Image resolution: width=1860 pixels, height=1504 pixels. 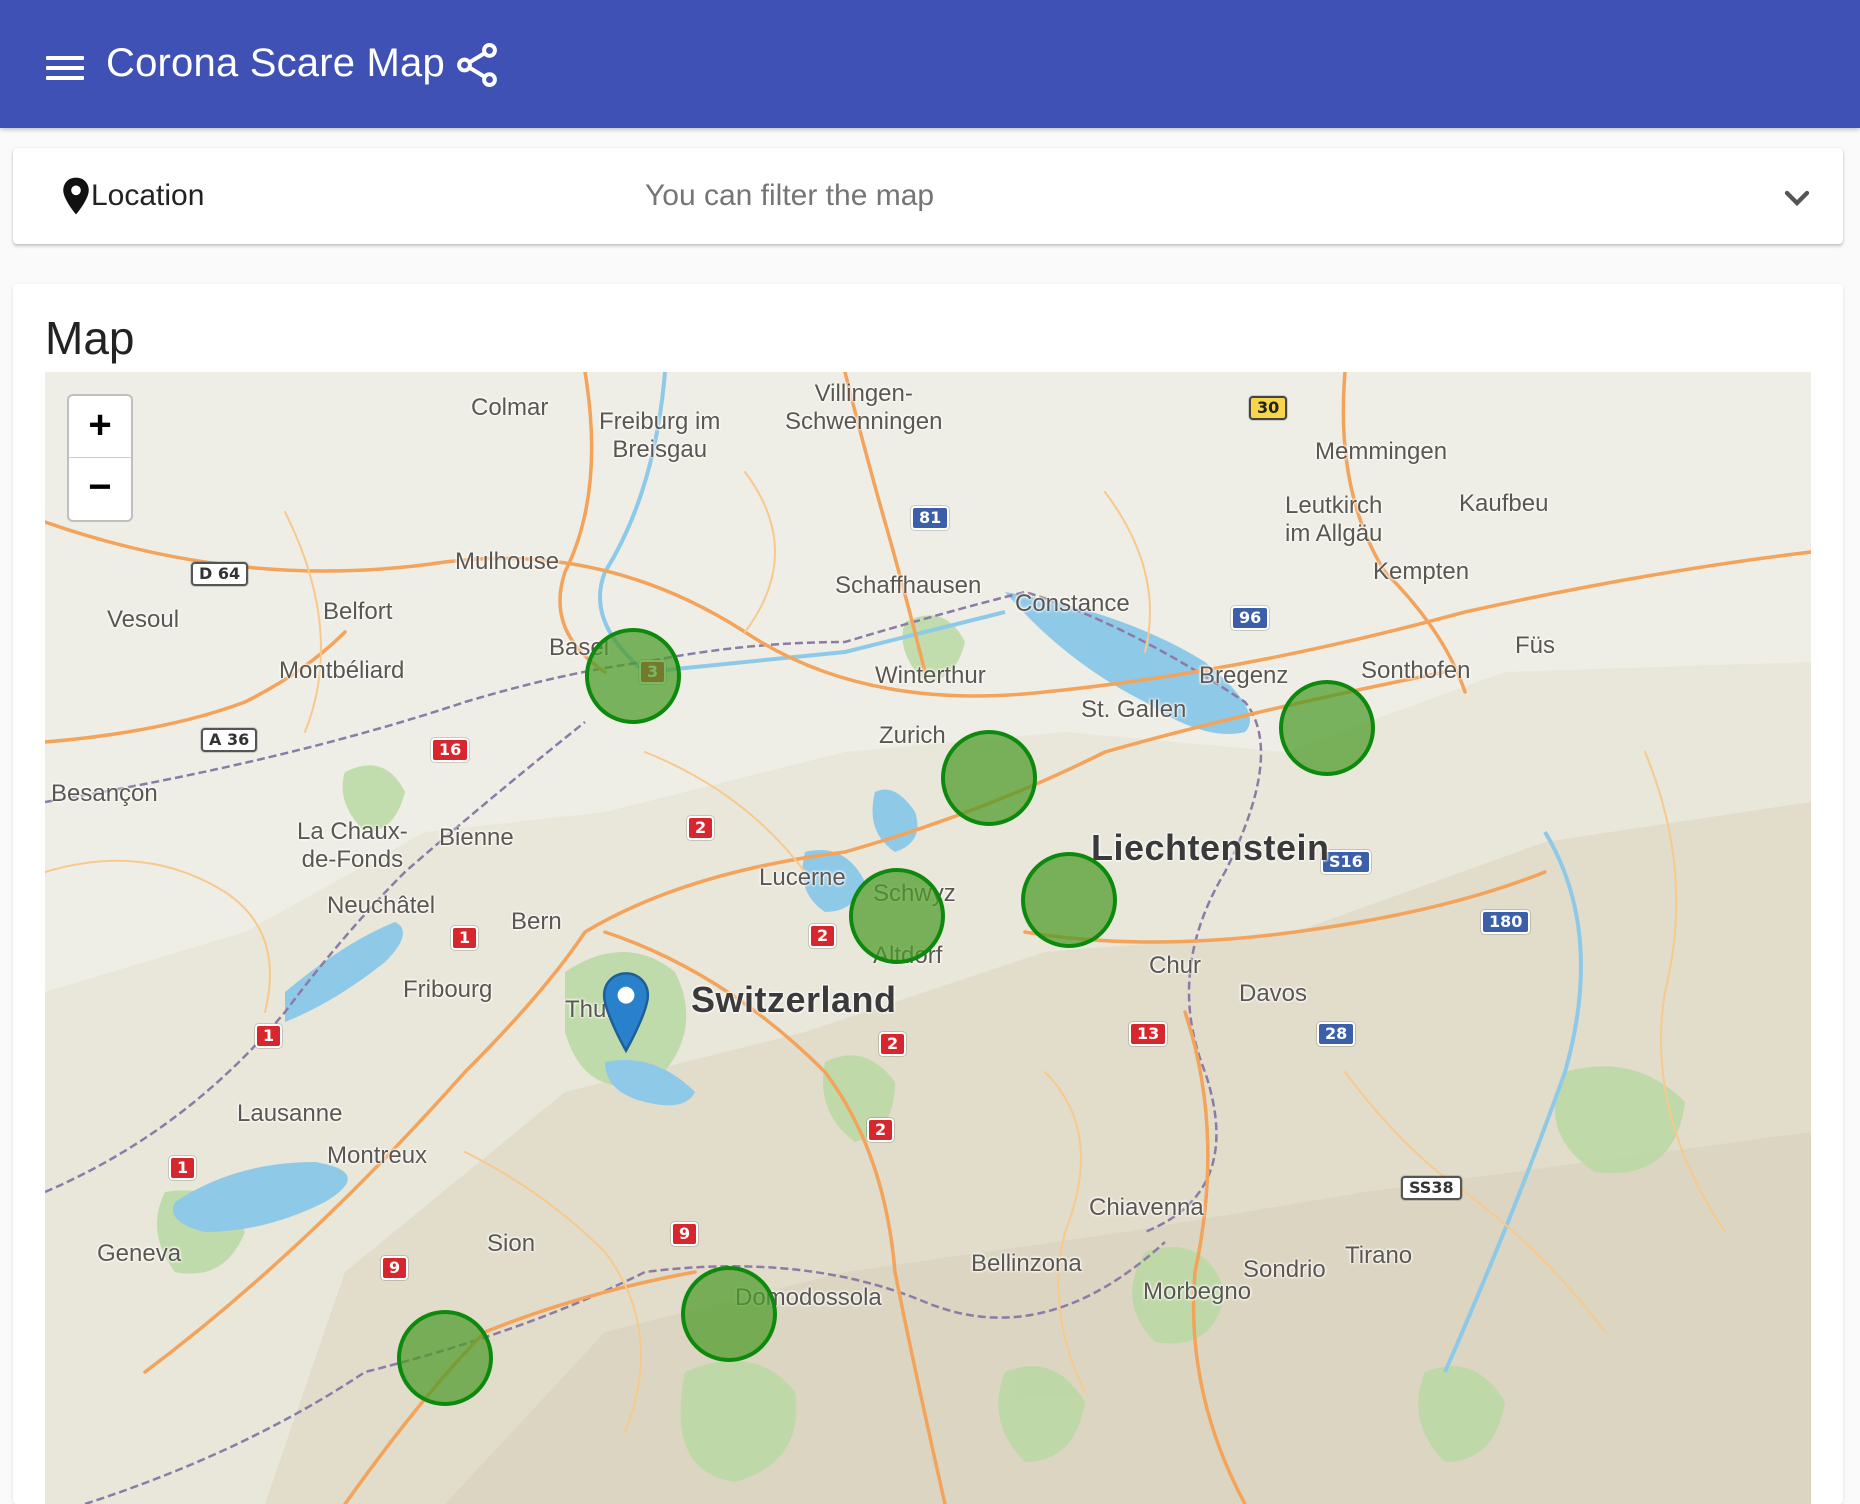 What do you see at coordinates (65, 58) in the screenshot?
I see `menu-icon` at bounding box center [65, 58].